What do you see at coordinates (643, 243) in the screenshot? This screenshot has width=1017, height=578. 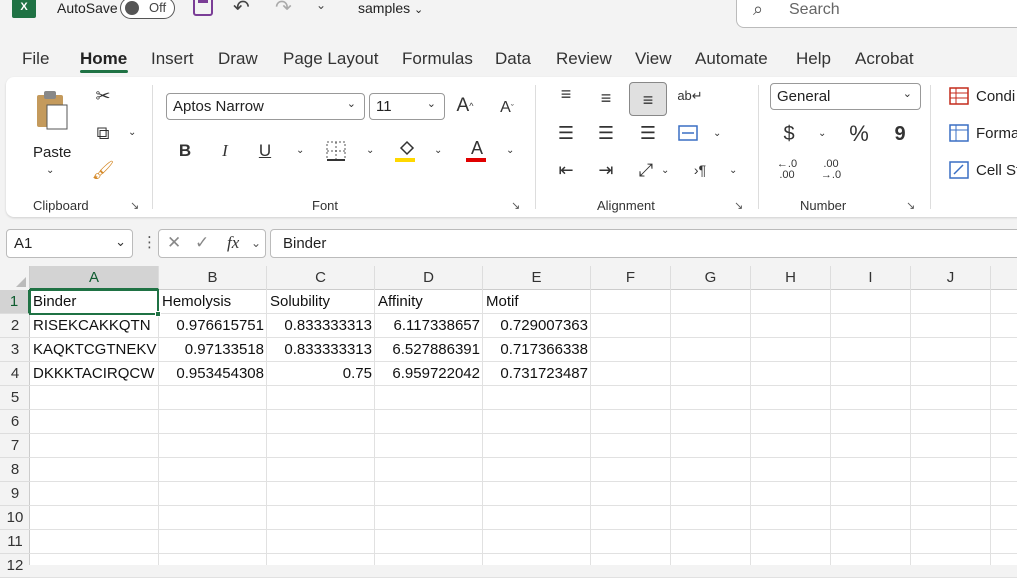 I see `formula-input: Binder` at bounding box center [643, 243].